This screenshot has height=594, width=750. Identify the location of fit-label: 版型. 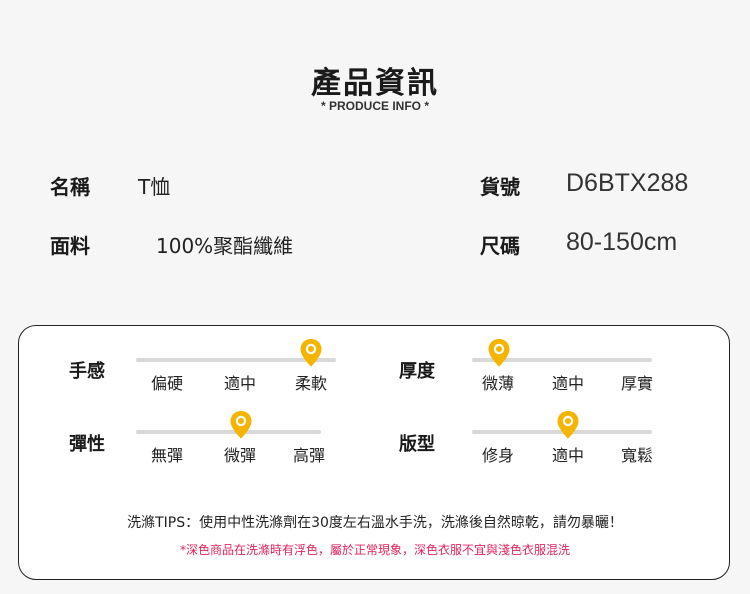
(417, 444).